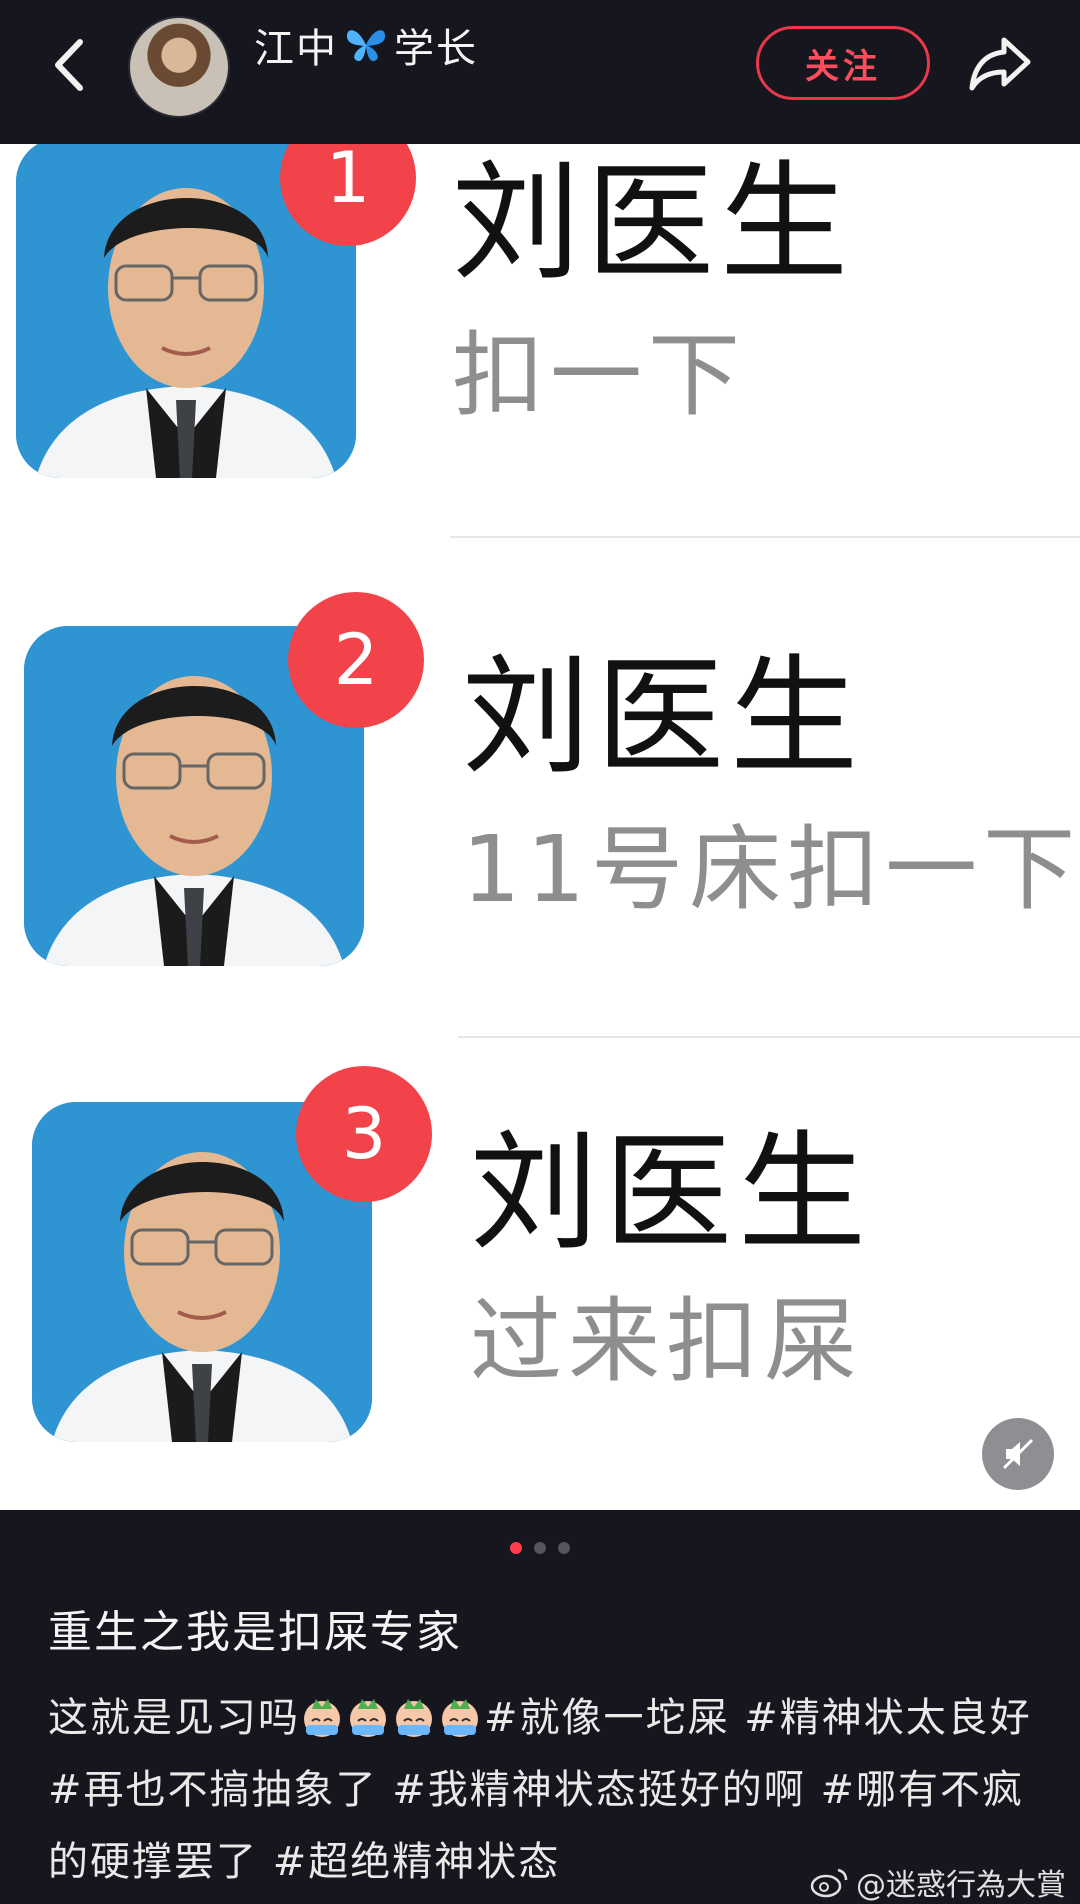  What do you see at coordinates (179, 67) in the screenshot?
I see `author-avatar` at bounding box center [179, 67].